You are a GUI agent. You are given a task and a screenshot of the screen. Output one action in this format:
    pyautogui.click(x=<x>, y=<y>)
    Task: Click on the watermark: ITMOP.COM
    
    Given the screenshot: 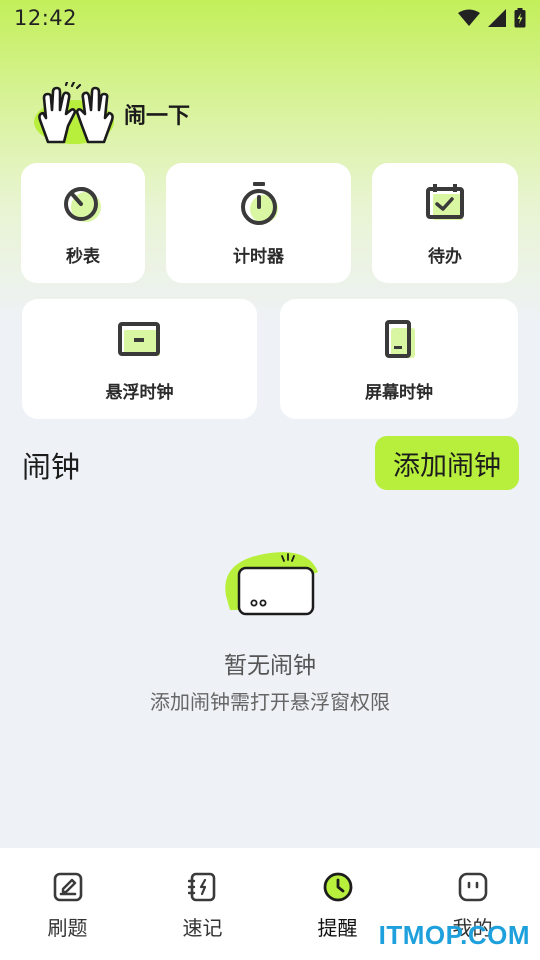 What is the action you would take?
    pyautogui.click(x=454, y=935)
    